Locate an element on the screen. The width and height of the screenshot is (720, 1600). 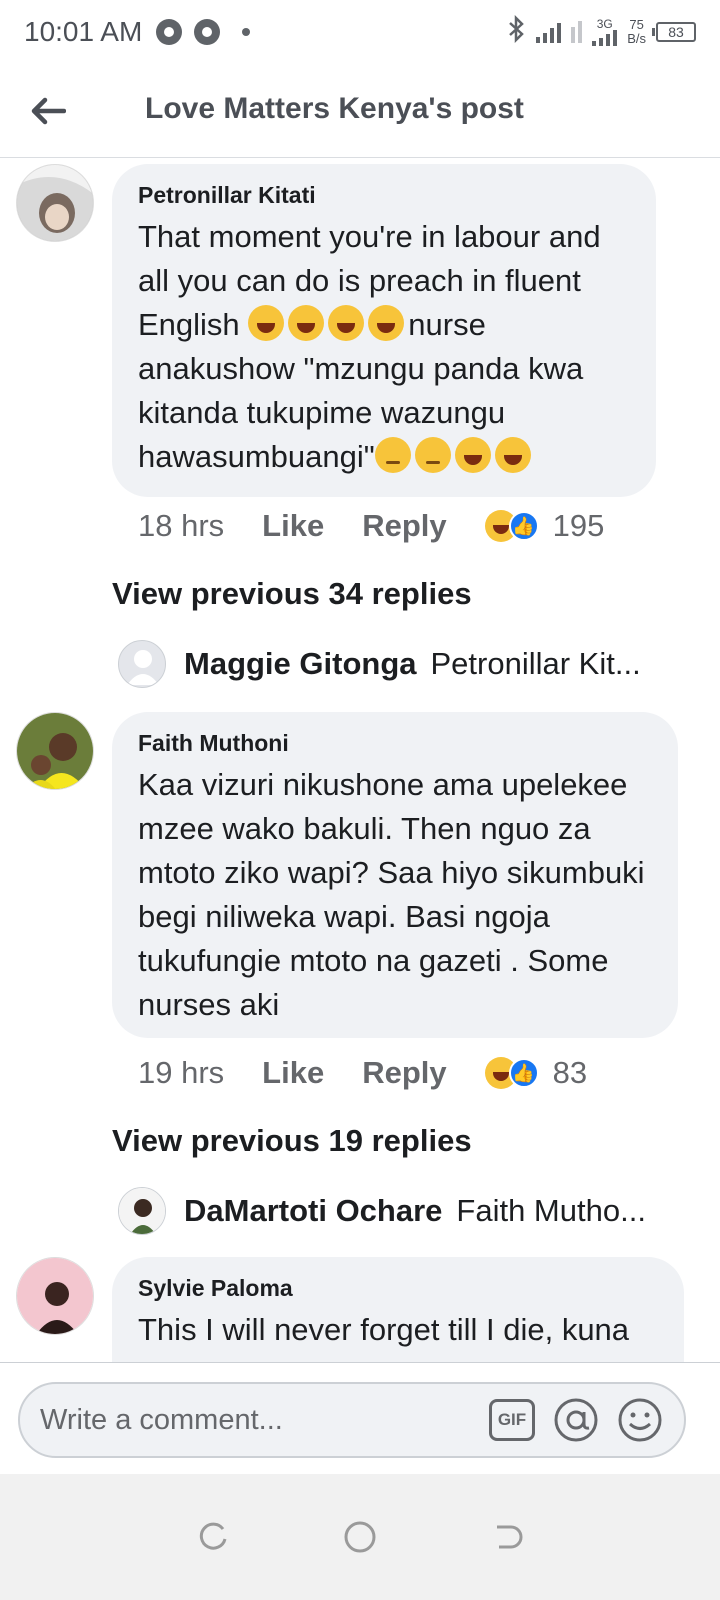
post-header: Love Matters Kenya's post is located at coordinates (360, 111).